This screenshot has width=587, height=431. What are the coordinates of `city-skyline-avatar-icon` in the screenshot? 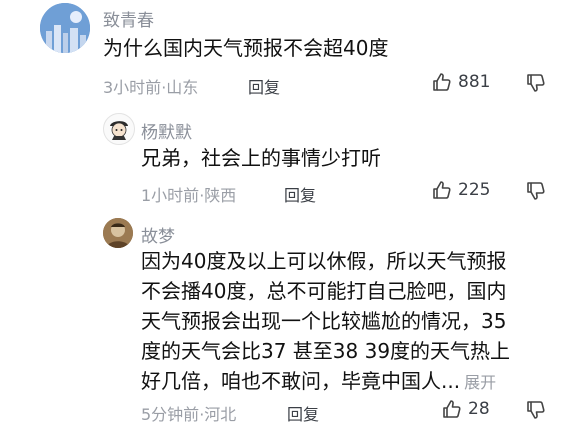 It's located at (65, 28).